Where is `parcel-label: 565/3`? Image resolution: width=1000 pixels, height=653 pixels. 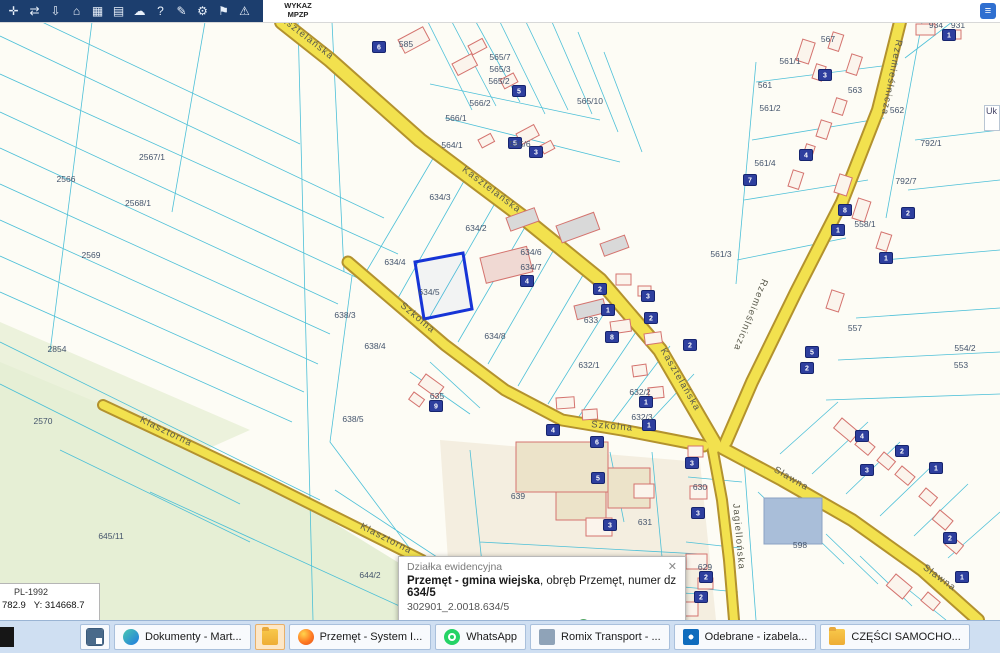 parcel-label: 565/3 is located at coordinates (500, 69).